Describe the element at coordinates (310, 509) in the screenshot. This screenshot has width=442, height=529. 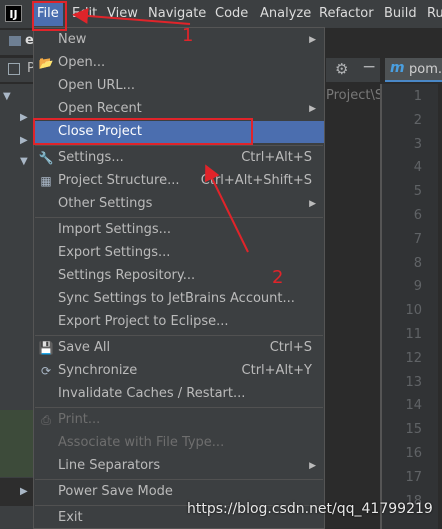
I see `watermark: https://blog.csdn.net/qq_41799219` at that location.